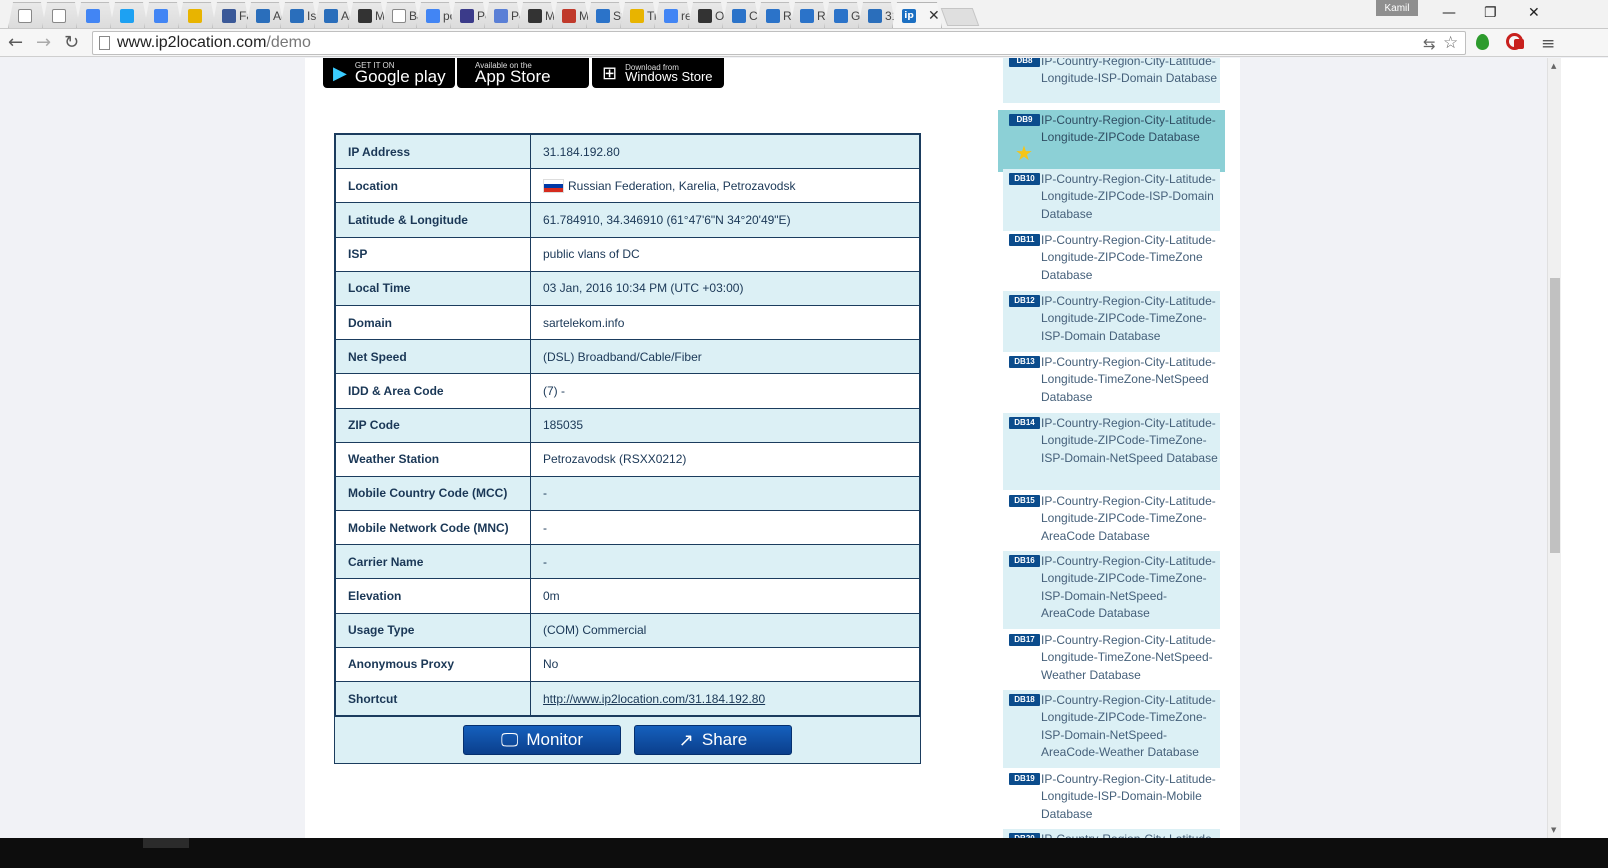 The image size is (1608, 868). I want to click on browser-tab: Off, so click(707, 15).